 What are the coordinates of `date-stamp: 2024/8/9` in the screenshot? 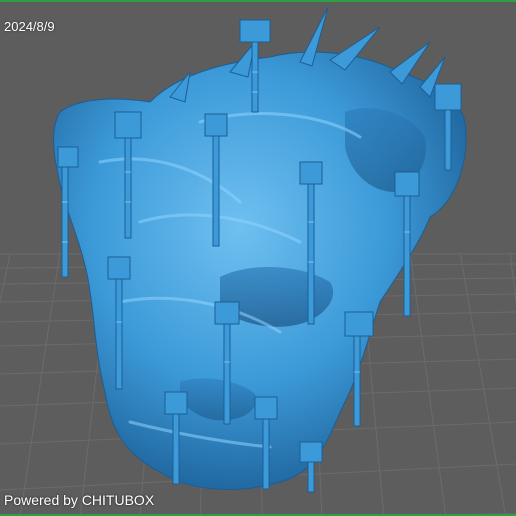 It's located at (29, 26).